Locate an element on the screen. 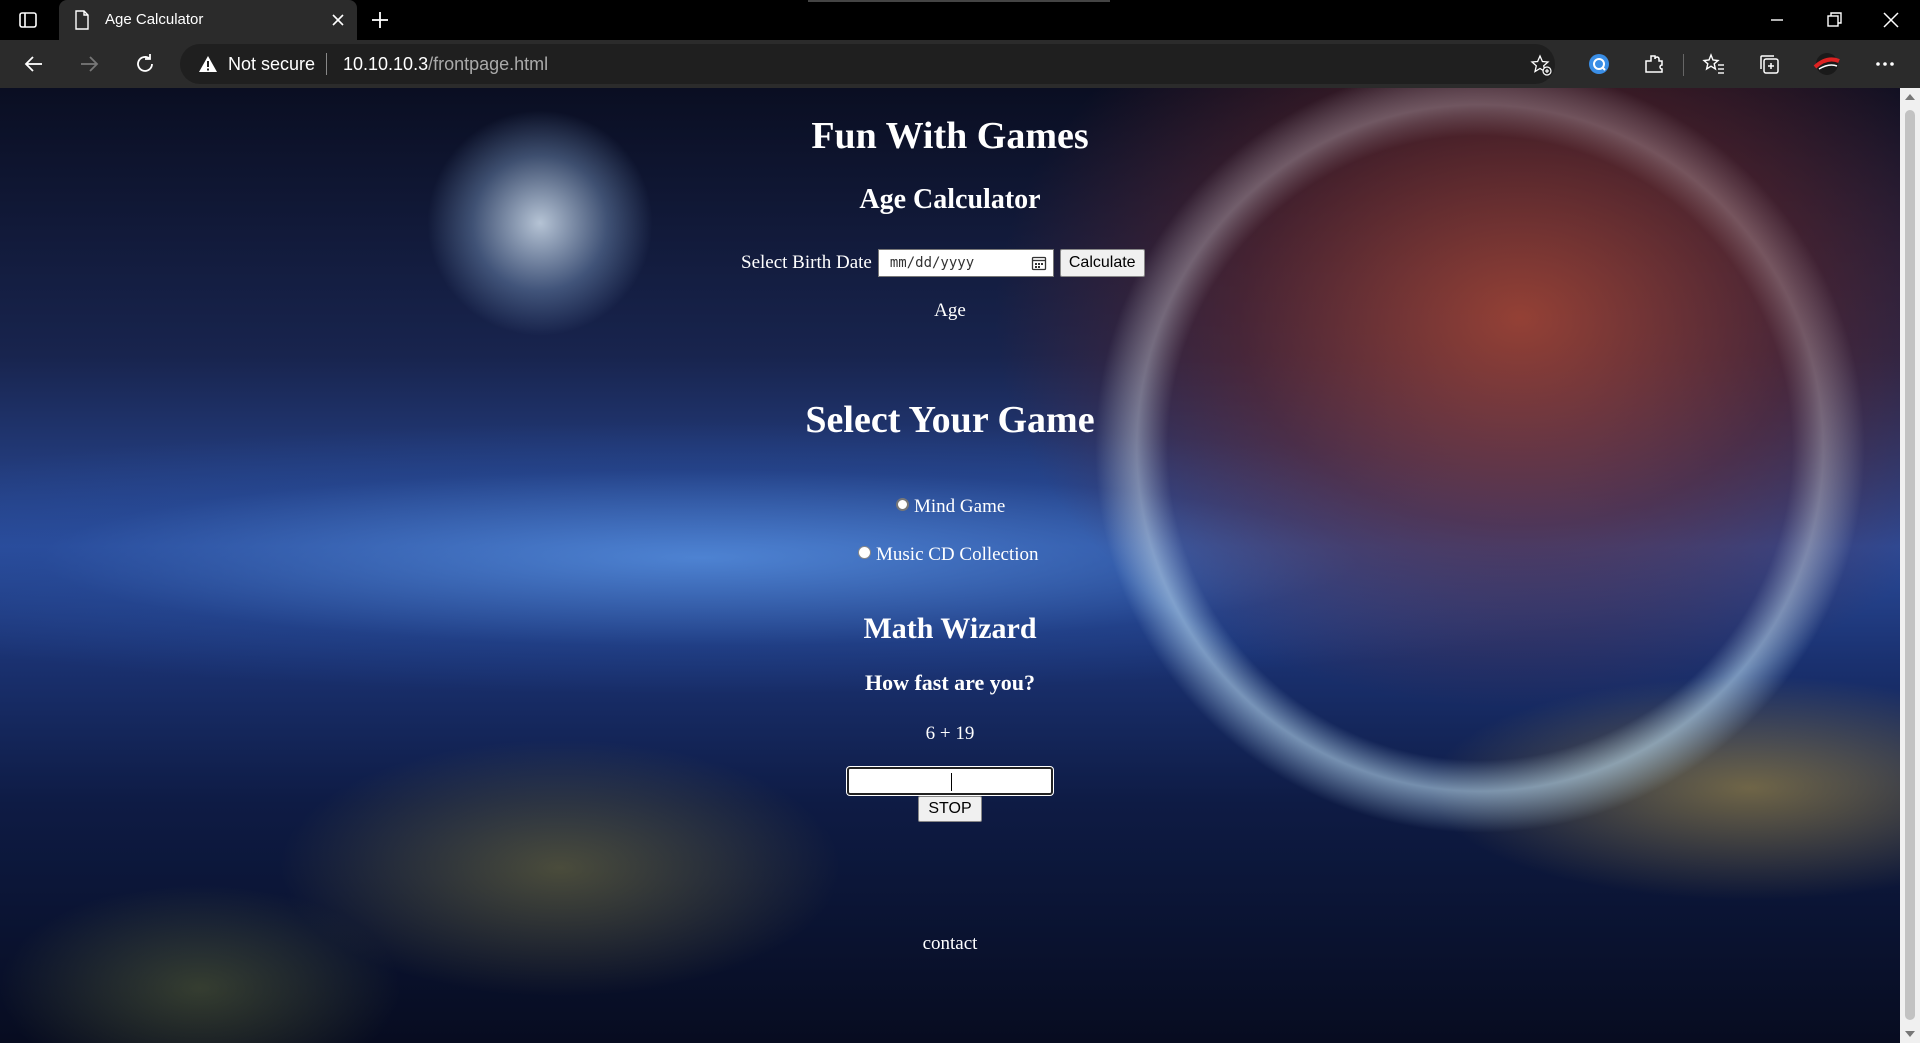 Image resolution: width=1920 pixels, height=1043 pixels. site-title: Fun With Games is located at coordinates (950, 136).